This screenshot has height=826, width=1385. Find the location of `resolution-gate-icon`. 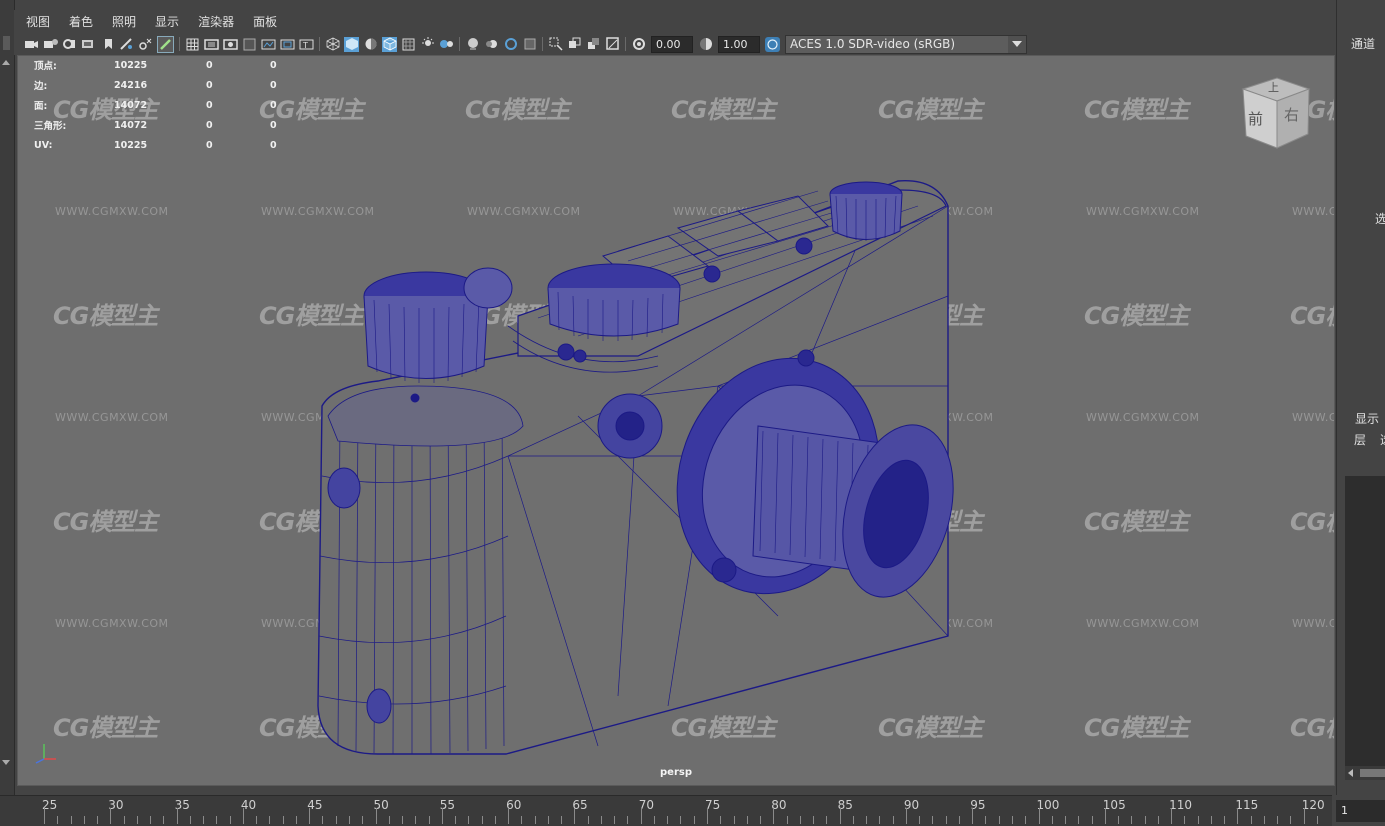

resolution-gate-icon is located at coordinates (230, 44).